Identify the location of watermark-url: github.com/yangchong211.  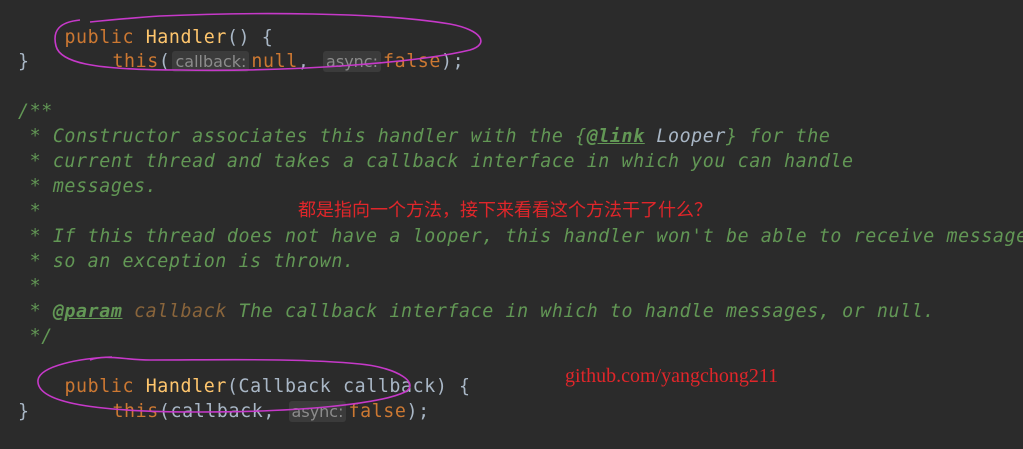
(672, 376).